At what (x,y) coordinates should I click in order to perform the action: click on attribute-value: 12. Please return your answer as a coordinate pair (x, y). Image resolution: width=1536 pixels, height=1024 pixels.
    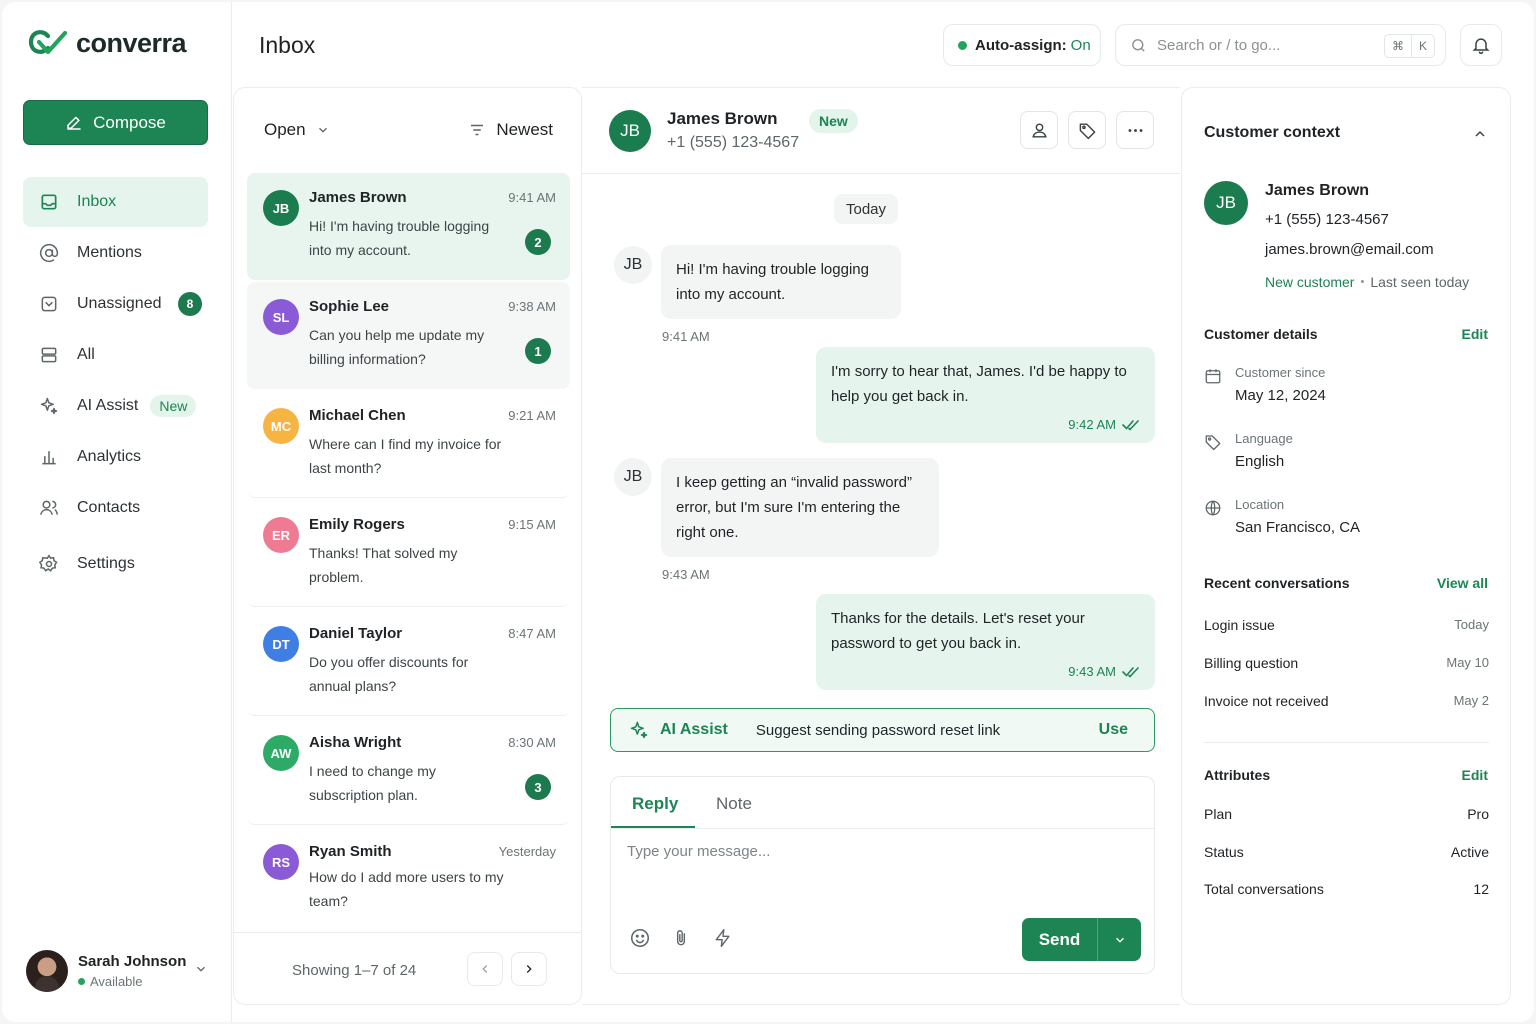
    Looking at the image, I should click on (1481, 889).